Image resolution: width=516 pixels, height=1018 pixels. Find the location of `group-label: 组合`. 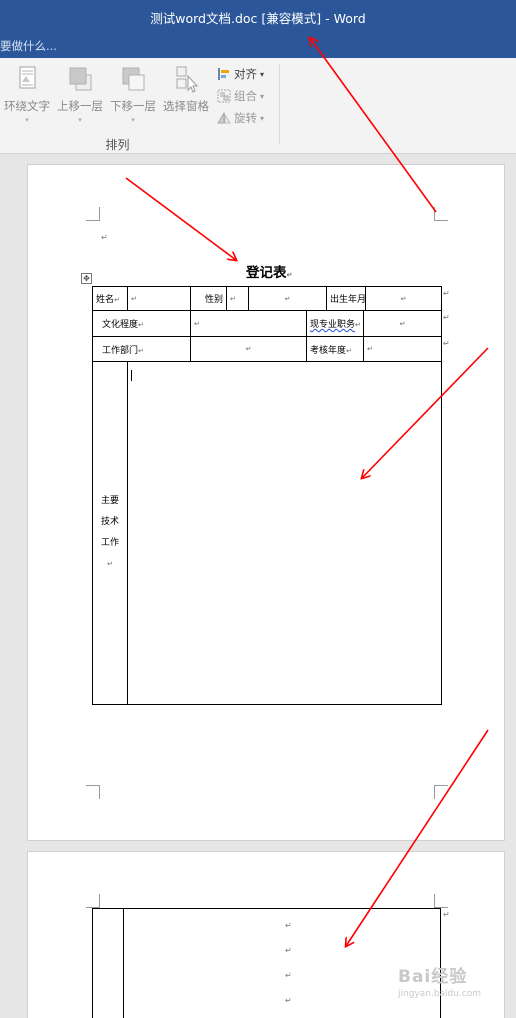

group-label: 组合 is located at coordinates (245, 96).